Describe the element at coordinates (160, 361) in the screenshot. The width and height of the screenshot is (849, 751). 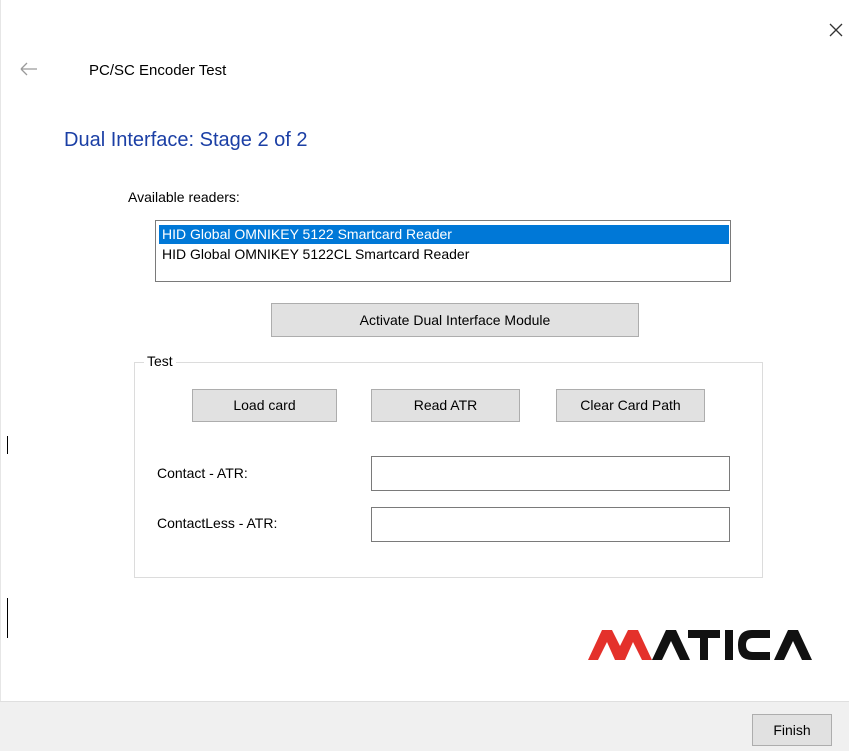
I see `test-group-title: Test` at that location.